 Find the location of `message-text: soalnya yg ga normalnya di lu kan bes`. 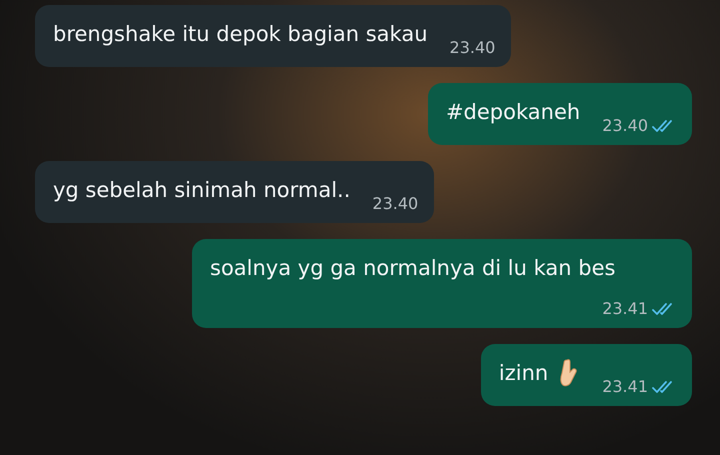

message-text: soalnya yg ga normalnya di lu kan bes is located at coordinates (413, 268).